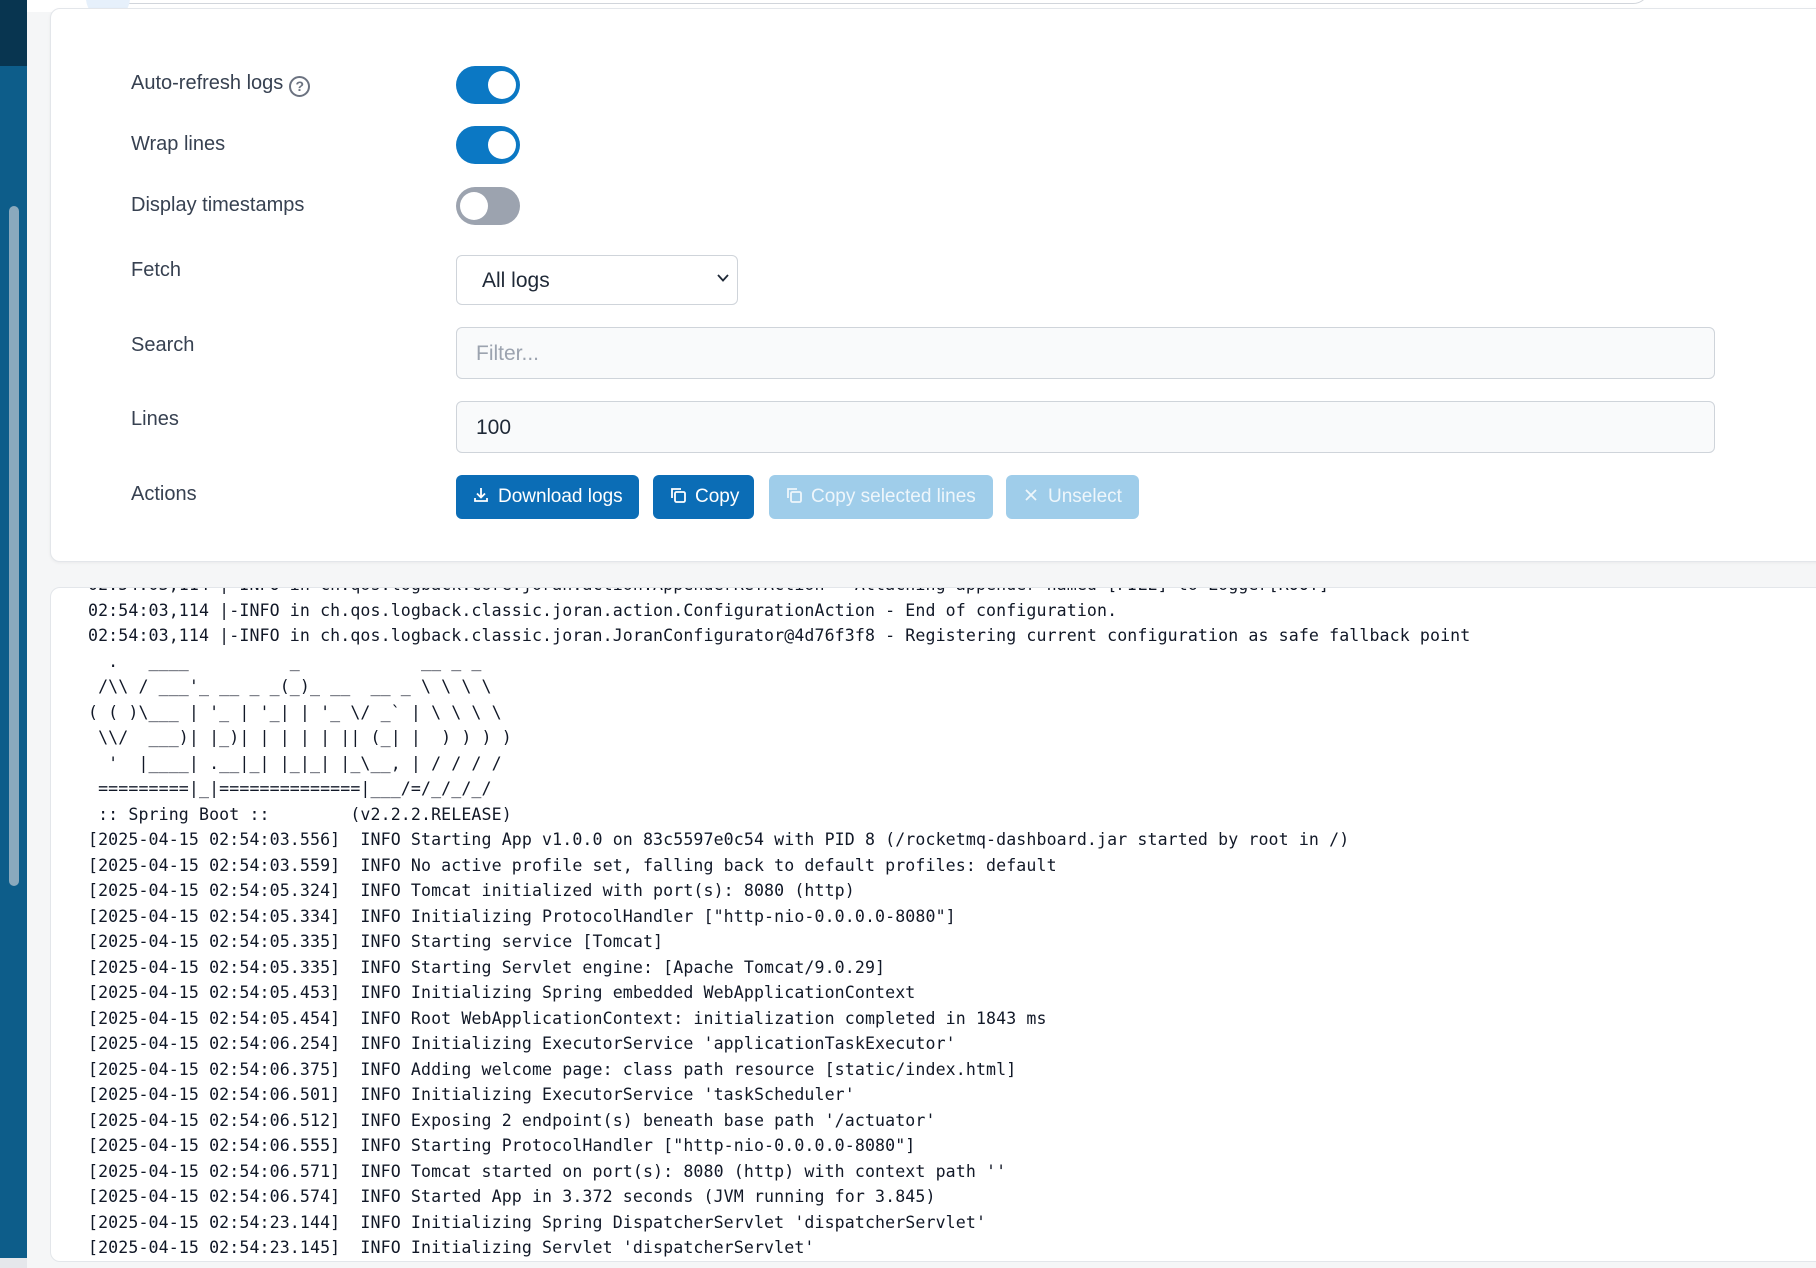 The image size is (1816, 1268). Describe the element at coordinates (1085, 427) in the screenshot. I see `lines-input: 100` at that location.